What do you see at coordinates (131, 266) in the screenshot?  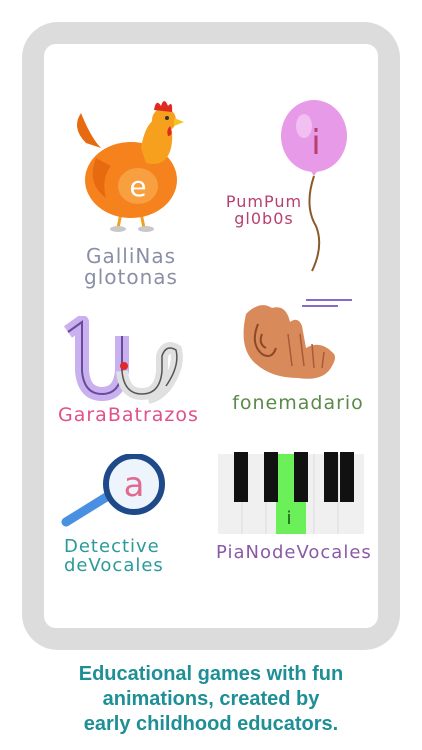 I see `game-title-gallinas: GalliNas glotonas` at bounding box center [131, 266].